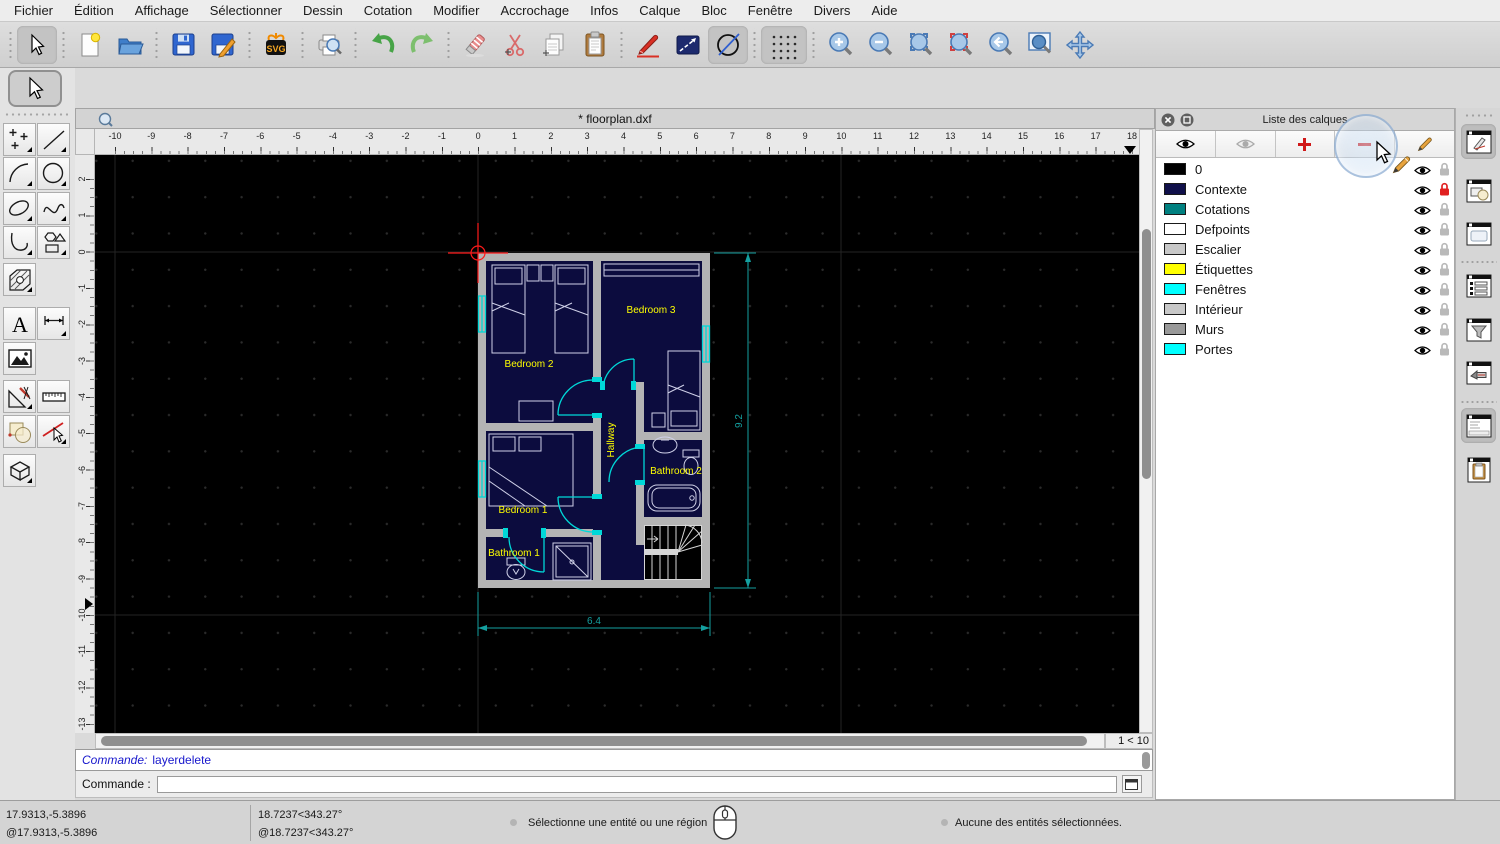 The height and width of the screenshot is (844, 1500). I want to click on layer-row: Fenêtres, so click(1305, 289).